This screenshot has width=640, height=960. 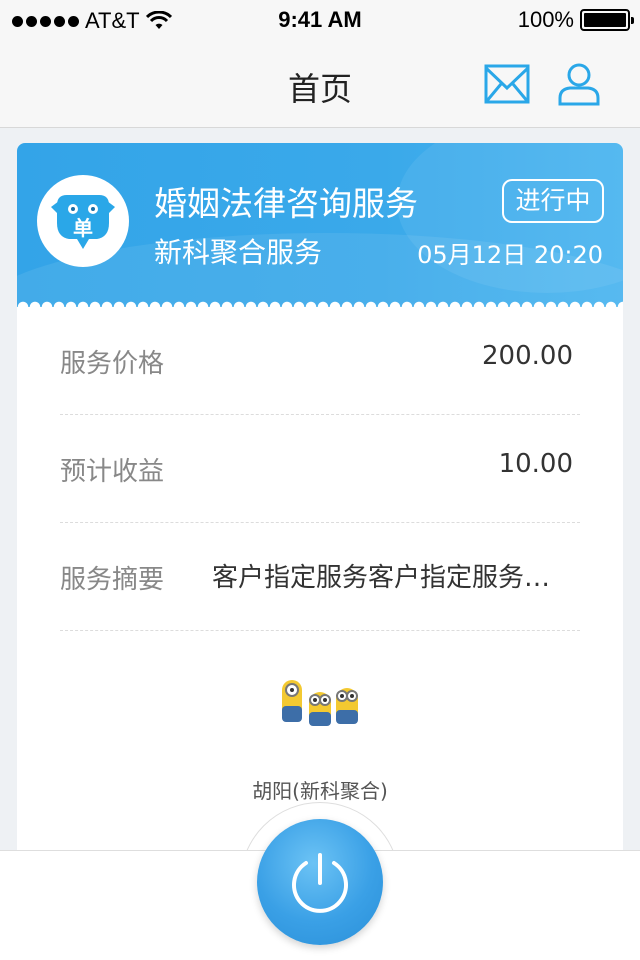 What do you see at coordinates (553, 201) in the screenshot?
I see `status-badge: 进行中` at bounding box center [553, 201].